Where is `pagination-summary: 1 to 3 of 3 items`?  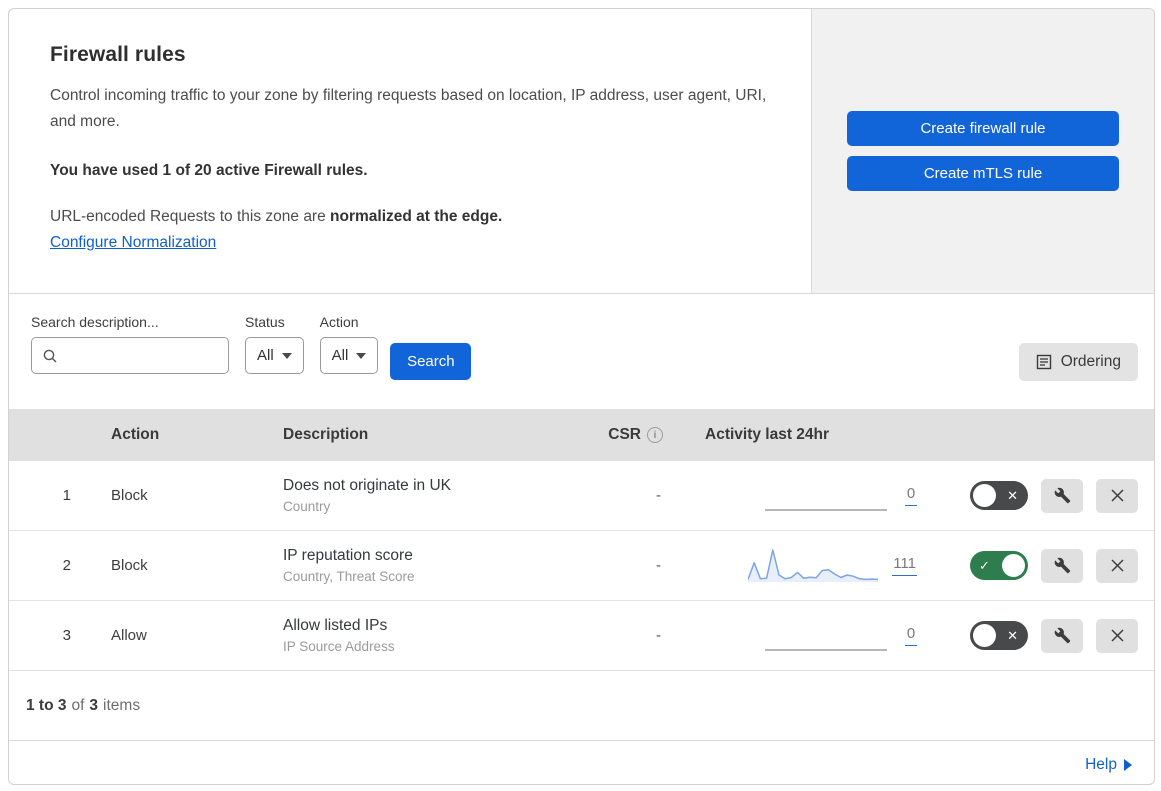 pagination-summary: 1 to 3 of 3 items is located at coordinates (581, 705).